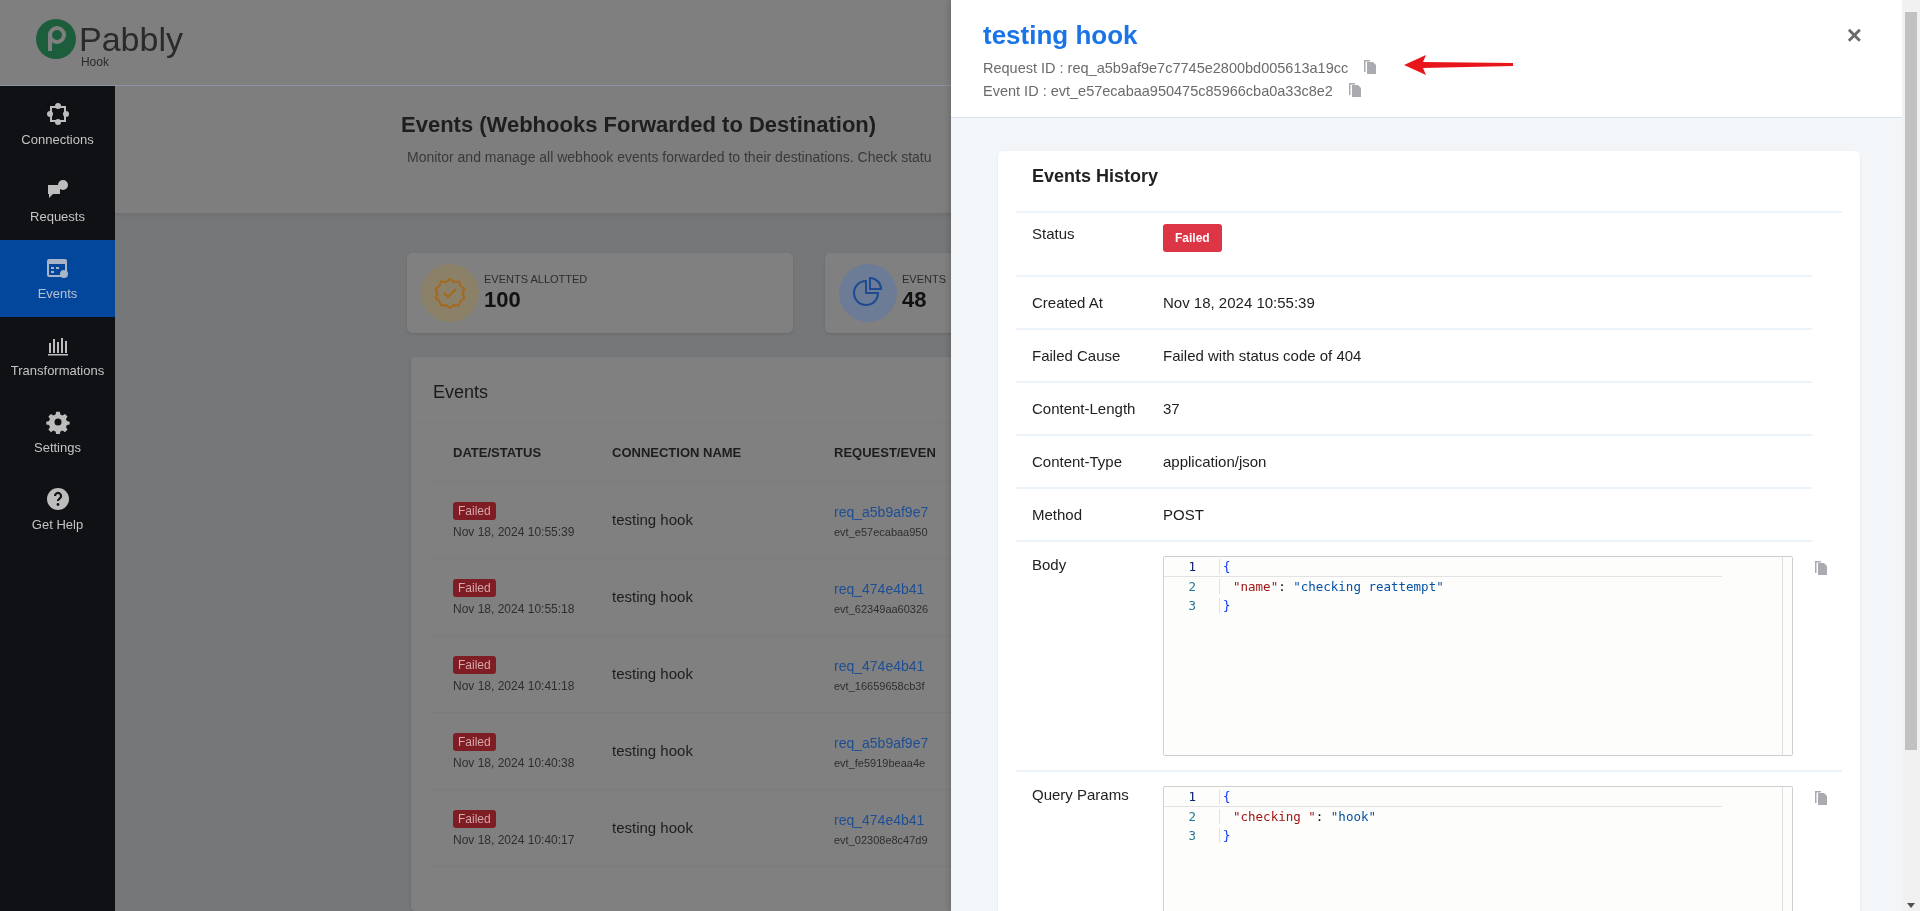  What do you see at coordinates (497, 452) in the screenshot?
I see `column-header: DATE/STATUS` at bounding box center [497, 452].